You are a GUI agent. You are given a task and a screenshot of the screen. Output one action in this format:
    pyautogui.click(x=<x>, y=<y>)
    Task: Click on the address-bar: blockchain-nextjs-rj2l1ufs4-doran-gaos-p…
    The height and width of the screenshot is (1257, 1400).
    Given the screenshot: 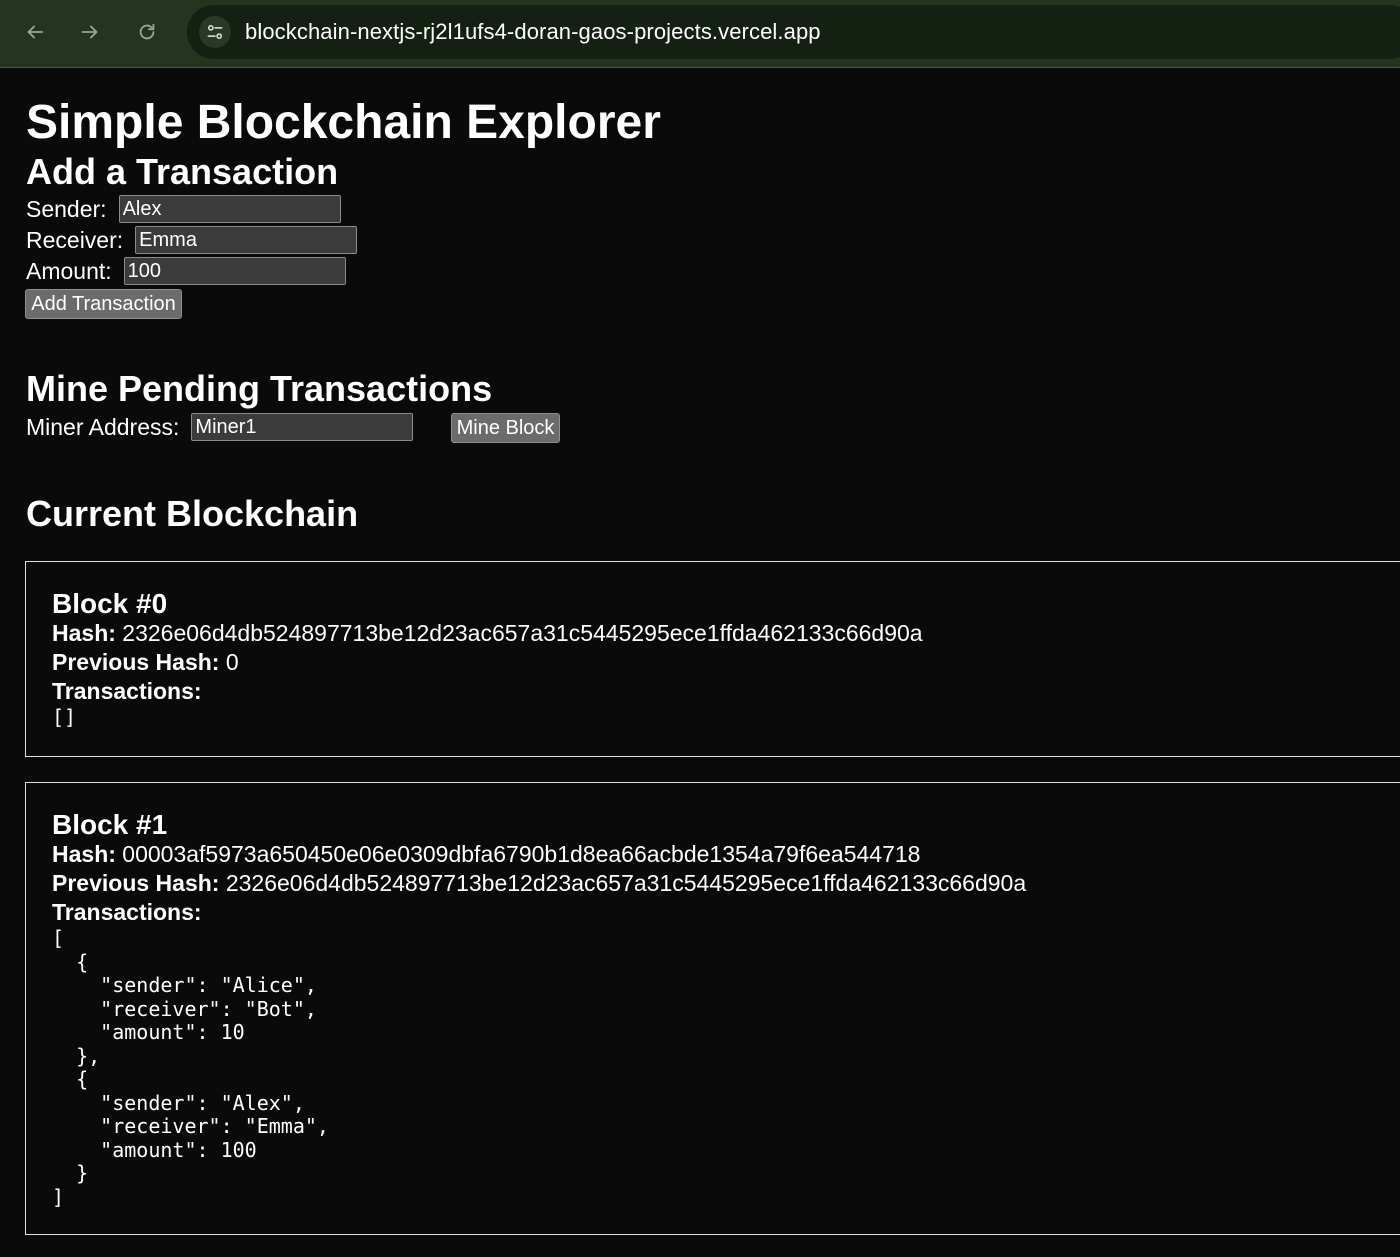 What is the action you would take?
    pyautogui.click(x=793, y=32)
    